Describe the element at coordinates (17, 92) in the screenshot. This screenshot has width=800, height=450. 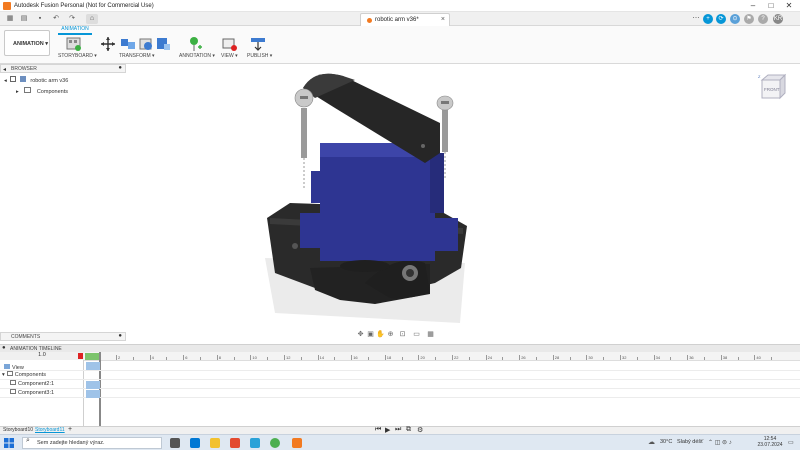
I see `expand-components-icon: ▸` at that location.